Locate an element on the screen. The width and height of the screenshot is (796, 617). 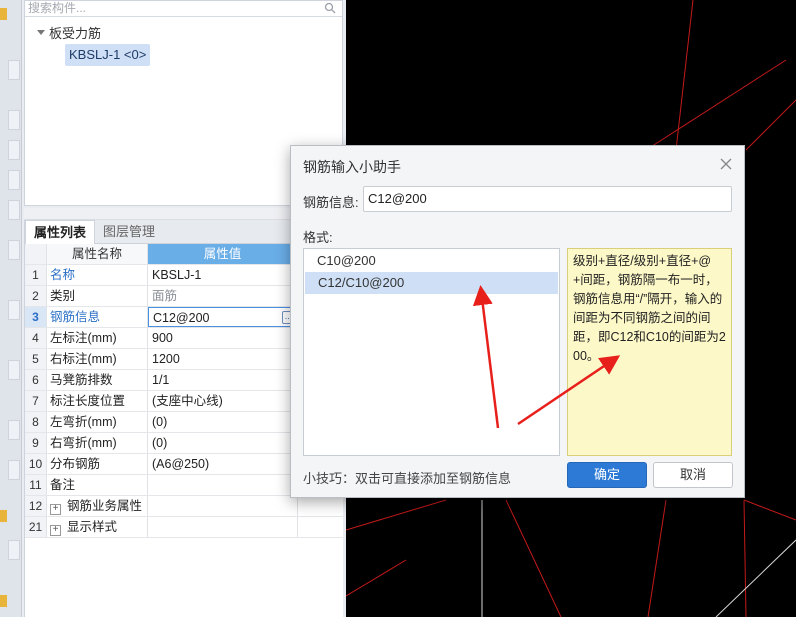
tree-node-label: 板受力筋 is located at coordinates (75, 33).